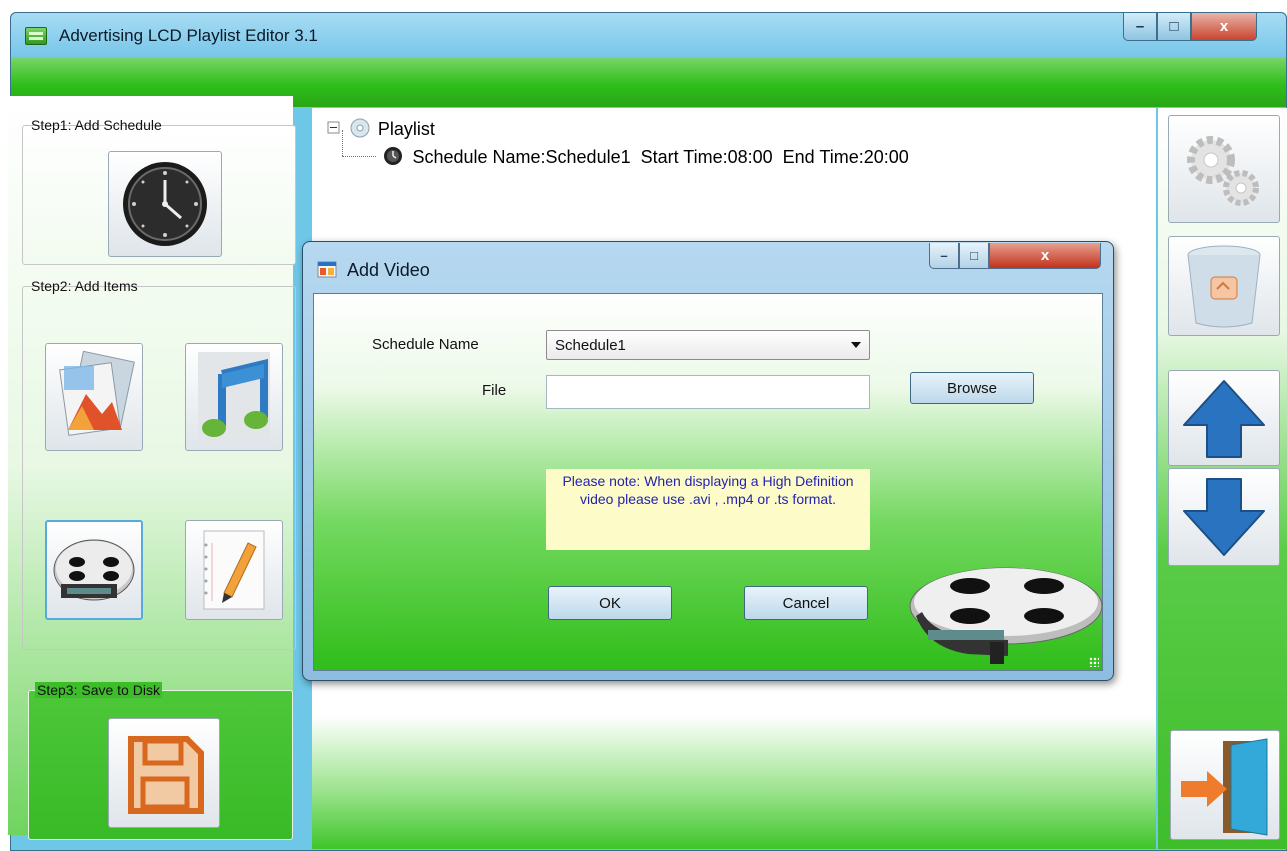 This screenshot has height=851, width=1287. Describe the element at coordinates (972, 388) in the screenshot. I see `browse-button: Browse` at that location.